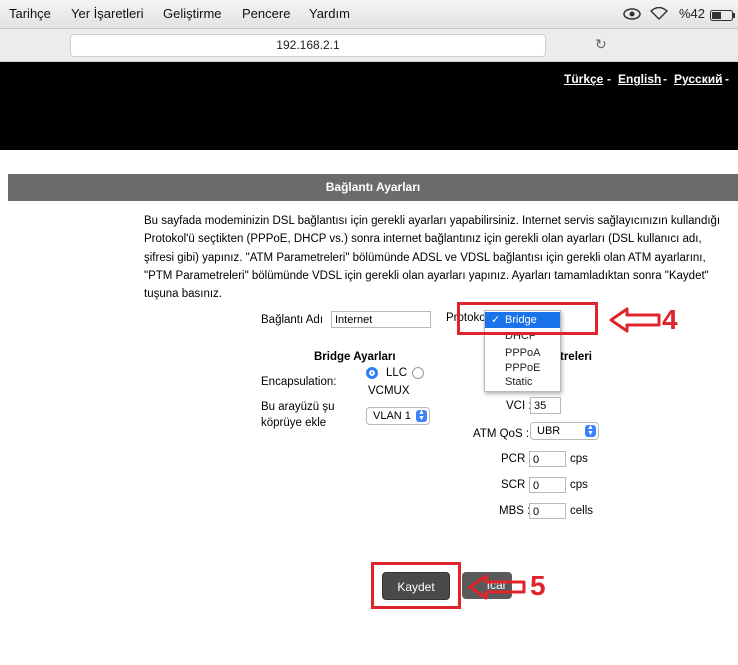  I want to click on vlan-value: VLAN 1, so click(392, 416).